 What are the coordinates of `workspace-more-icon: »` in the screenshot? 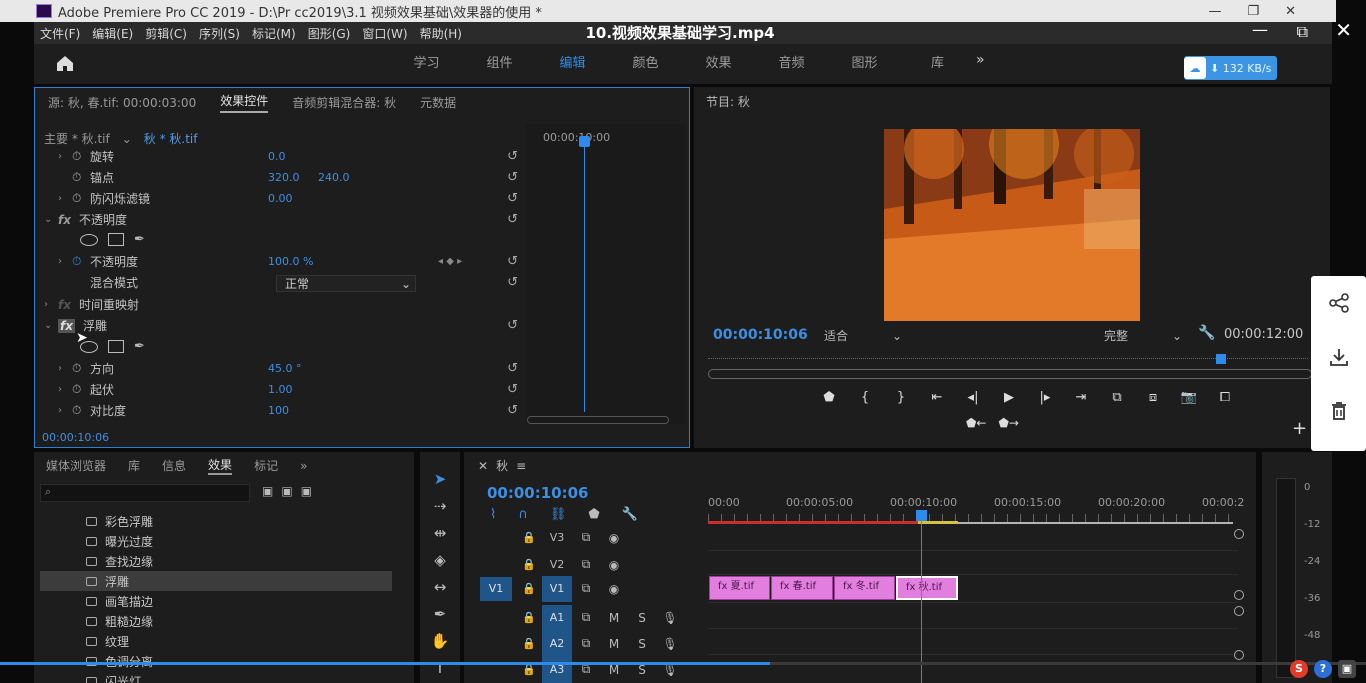 It's located at (980, 60).